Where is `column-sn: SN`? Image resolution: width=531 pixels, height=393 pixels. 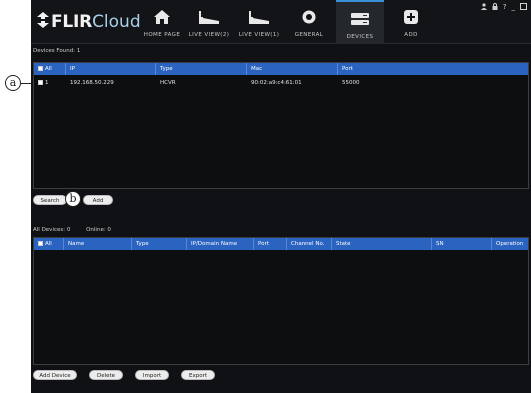 column-sn: SN is located at coordinates (462, 244).